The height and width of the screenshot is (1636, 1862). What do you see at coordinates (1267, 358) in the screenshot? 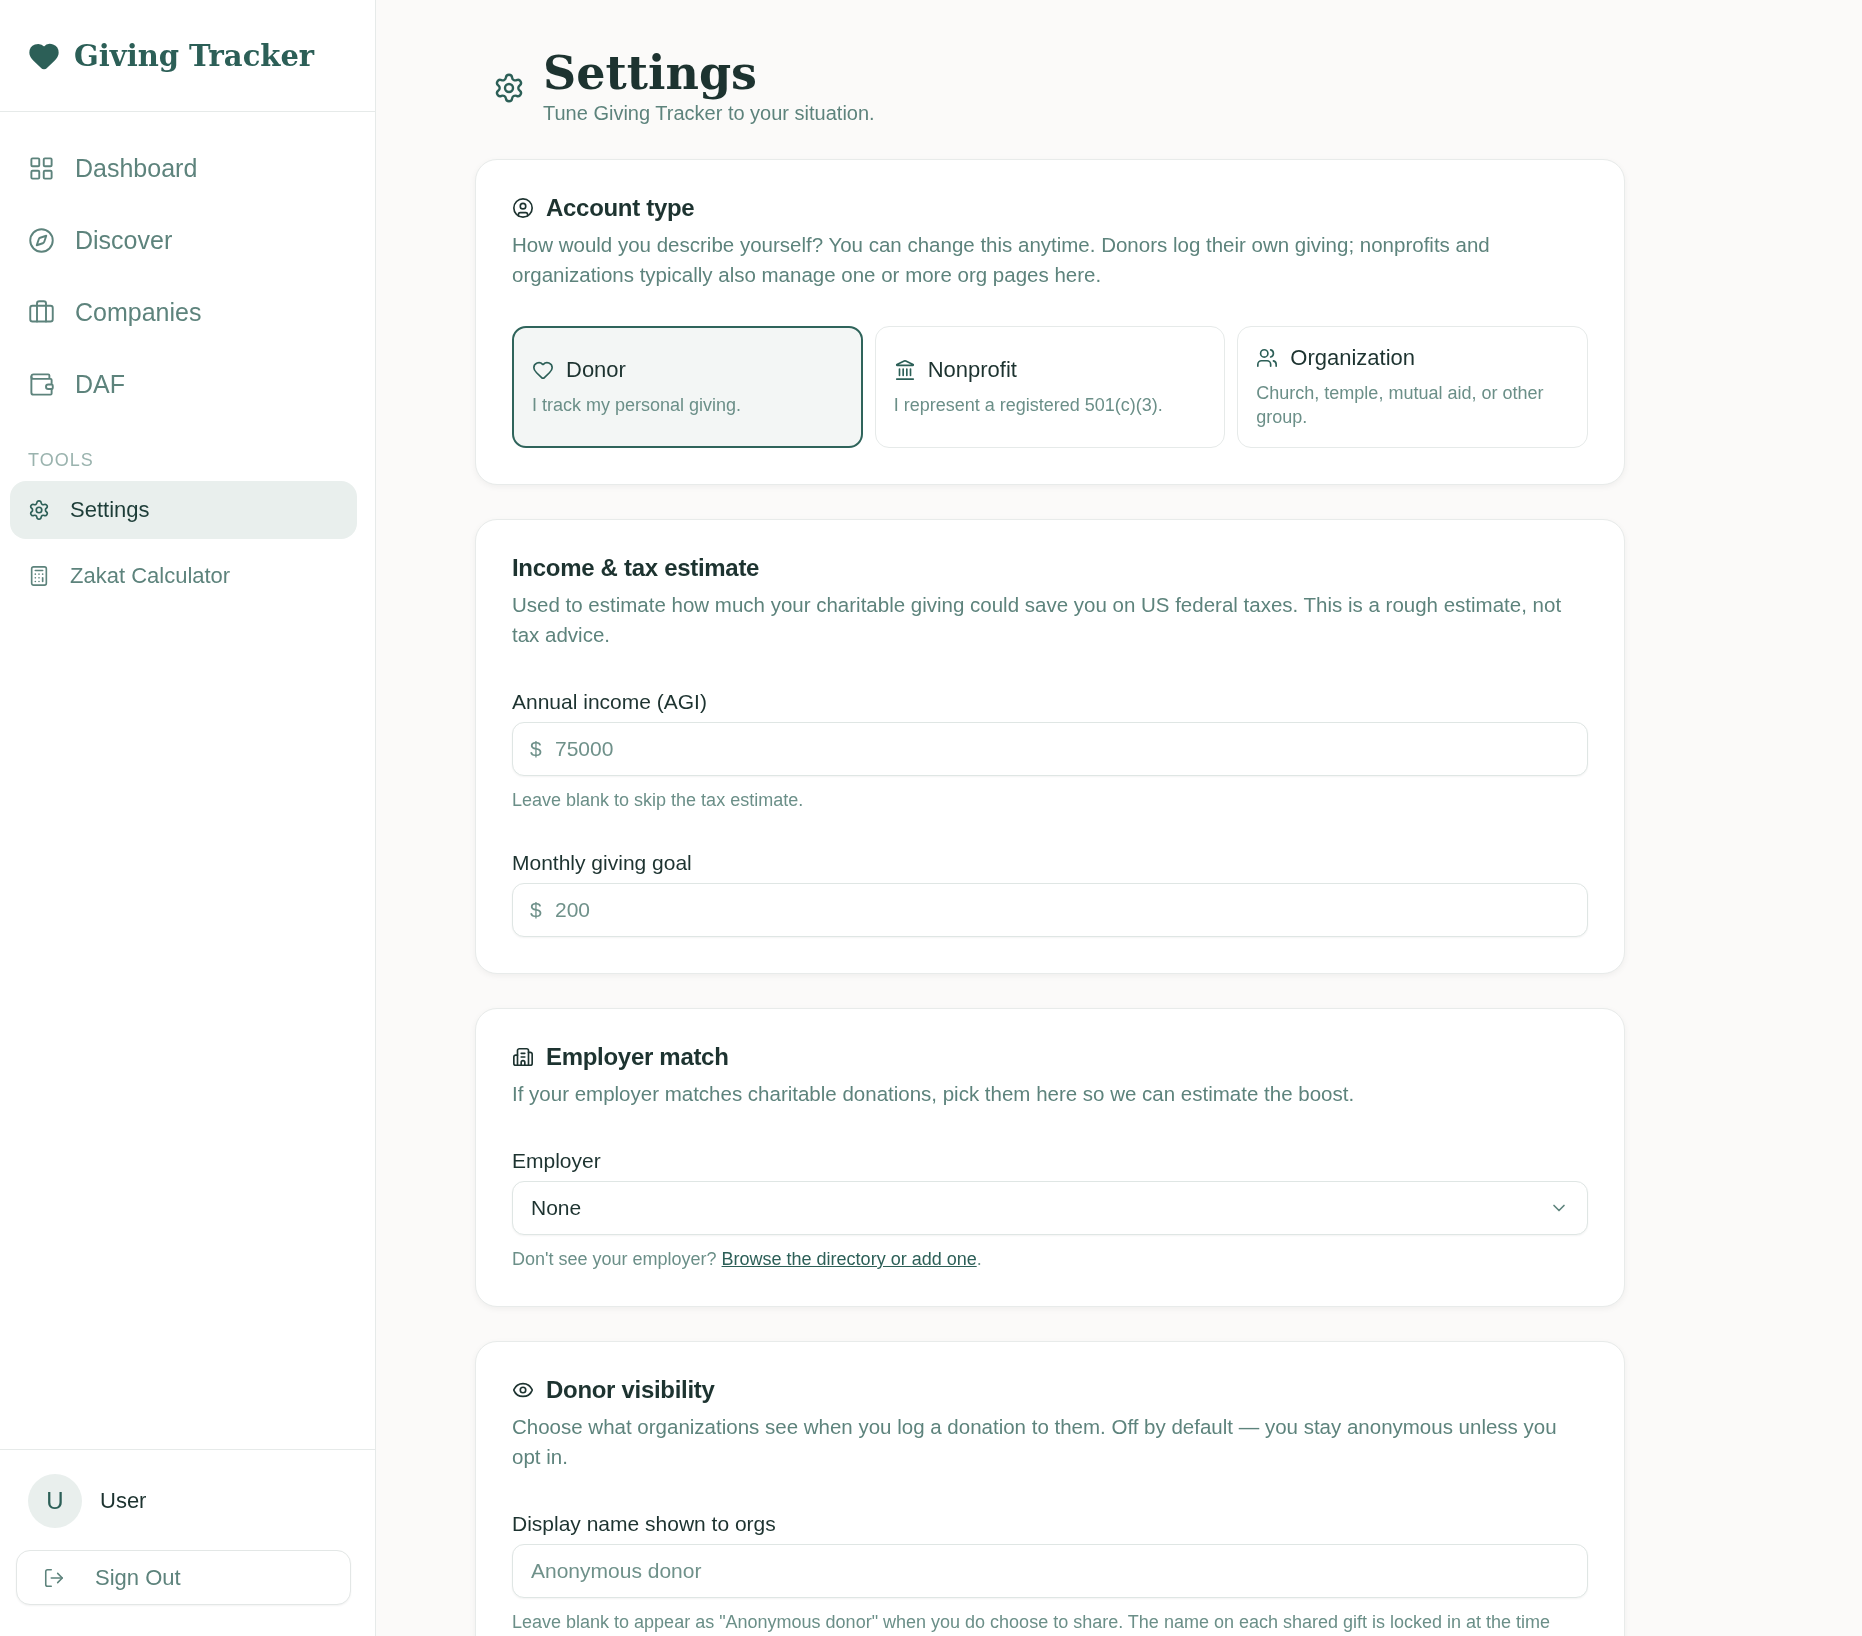
I see `people-icon` at bounding box center [1267, 358].